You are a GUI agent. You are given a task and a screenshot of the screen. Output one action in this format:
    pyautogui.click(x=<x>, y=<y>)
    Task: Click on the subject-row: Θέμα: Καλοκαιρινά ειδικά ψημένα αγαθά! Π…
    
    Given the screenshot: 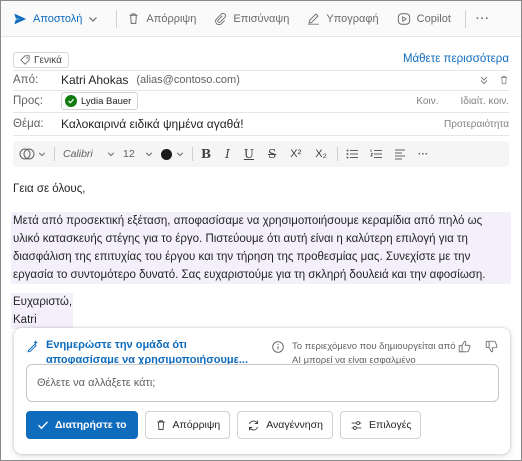 What is the action you would take?
    pyautogui.click(x=261, y=124)
    